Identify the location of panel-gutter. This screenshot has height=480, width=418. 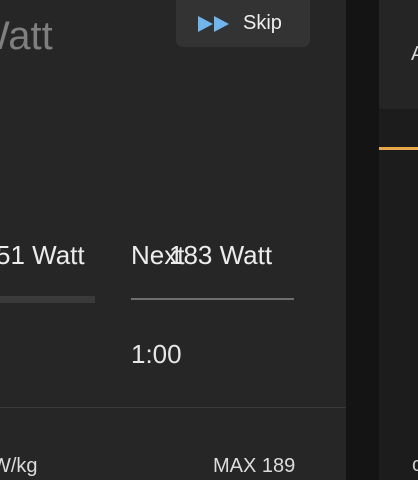
(362, 240).